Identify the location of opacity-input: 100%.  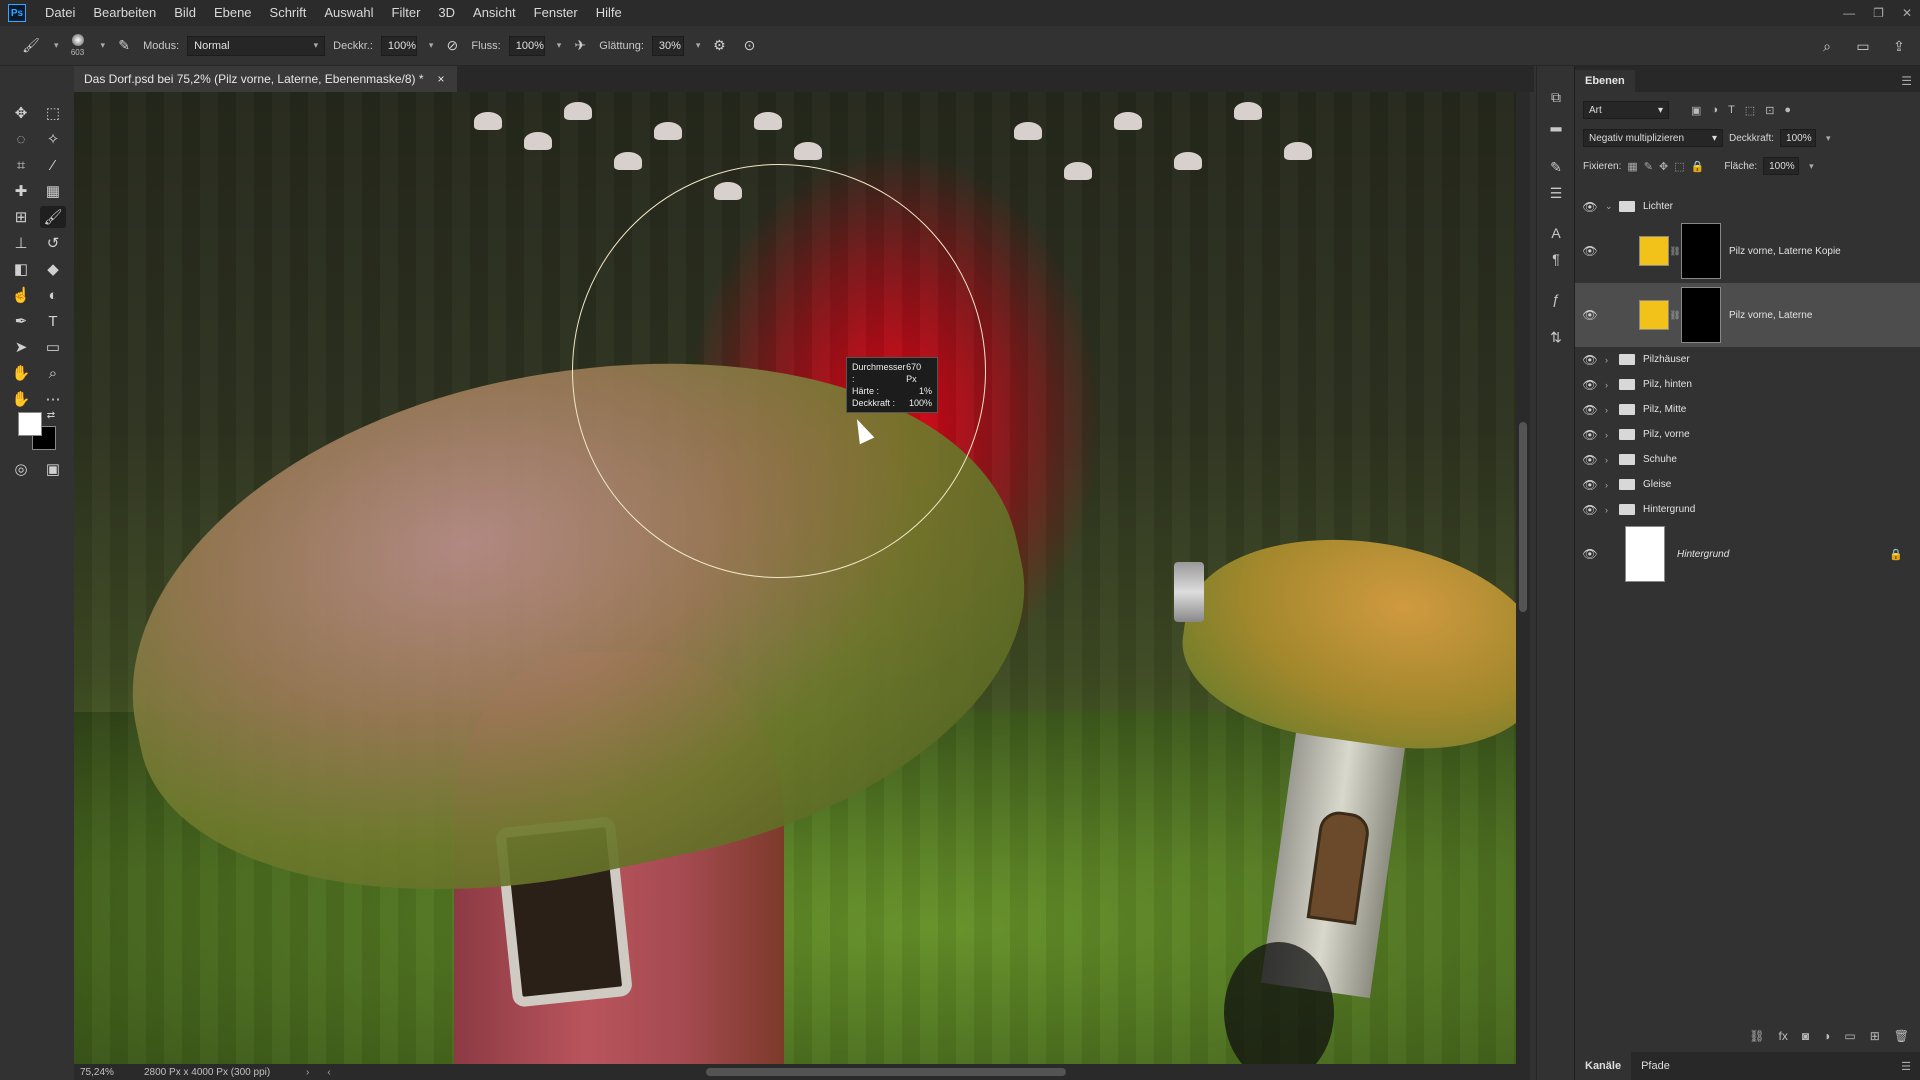
(398, 45).